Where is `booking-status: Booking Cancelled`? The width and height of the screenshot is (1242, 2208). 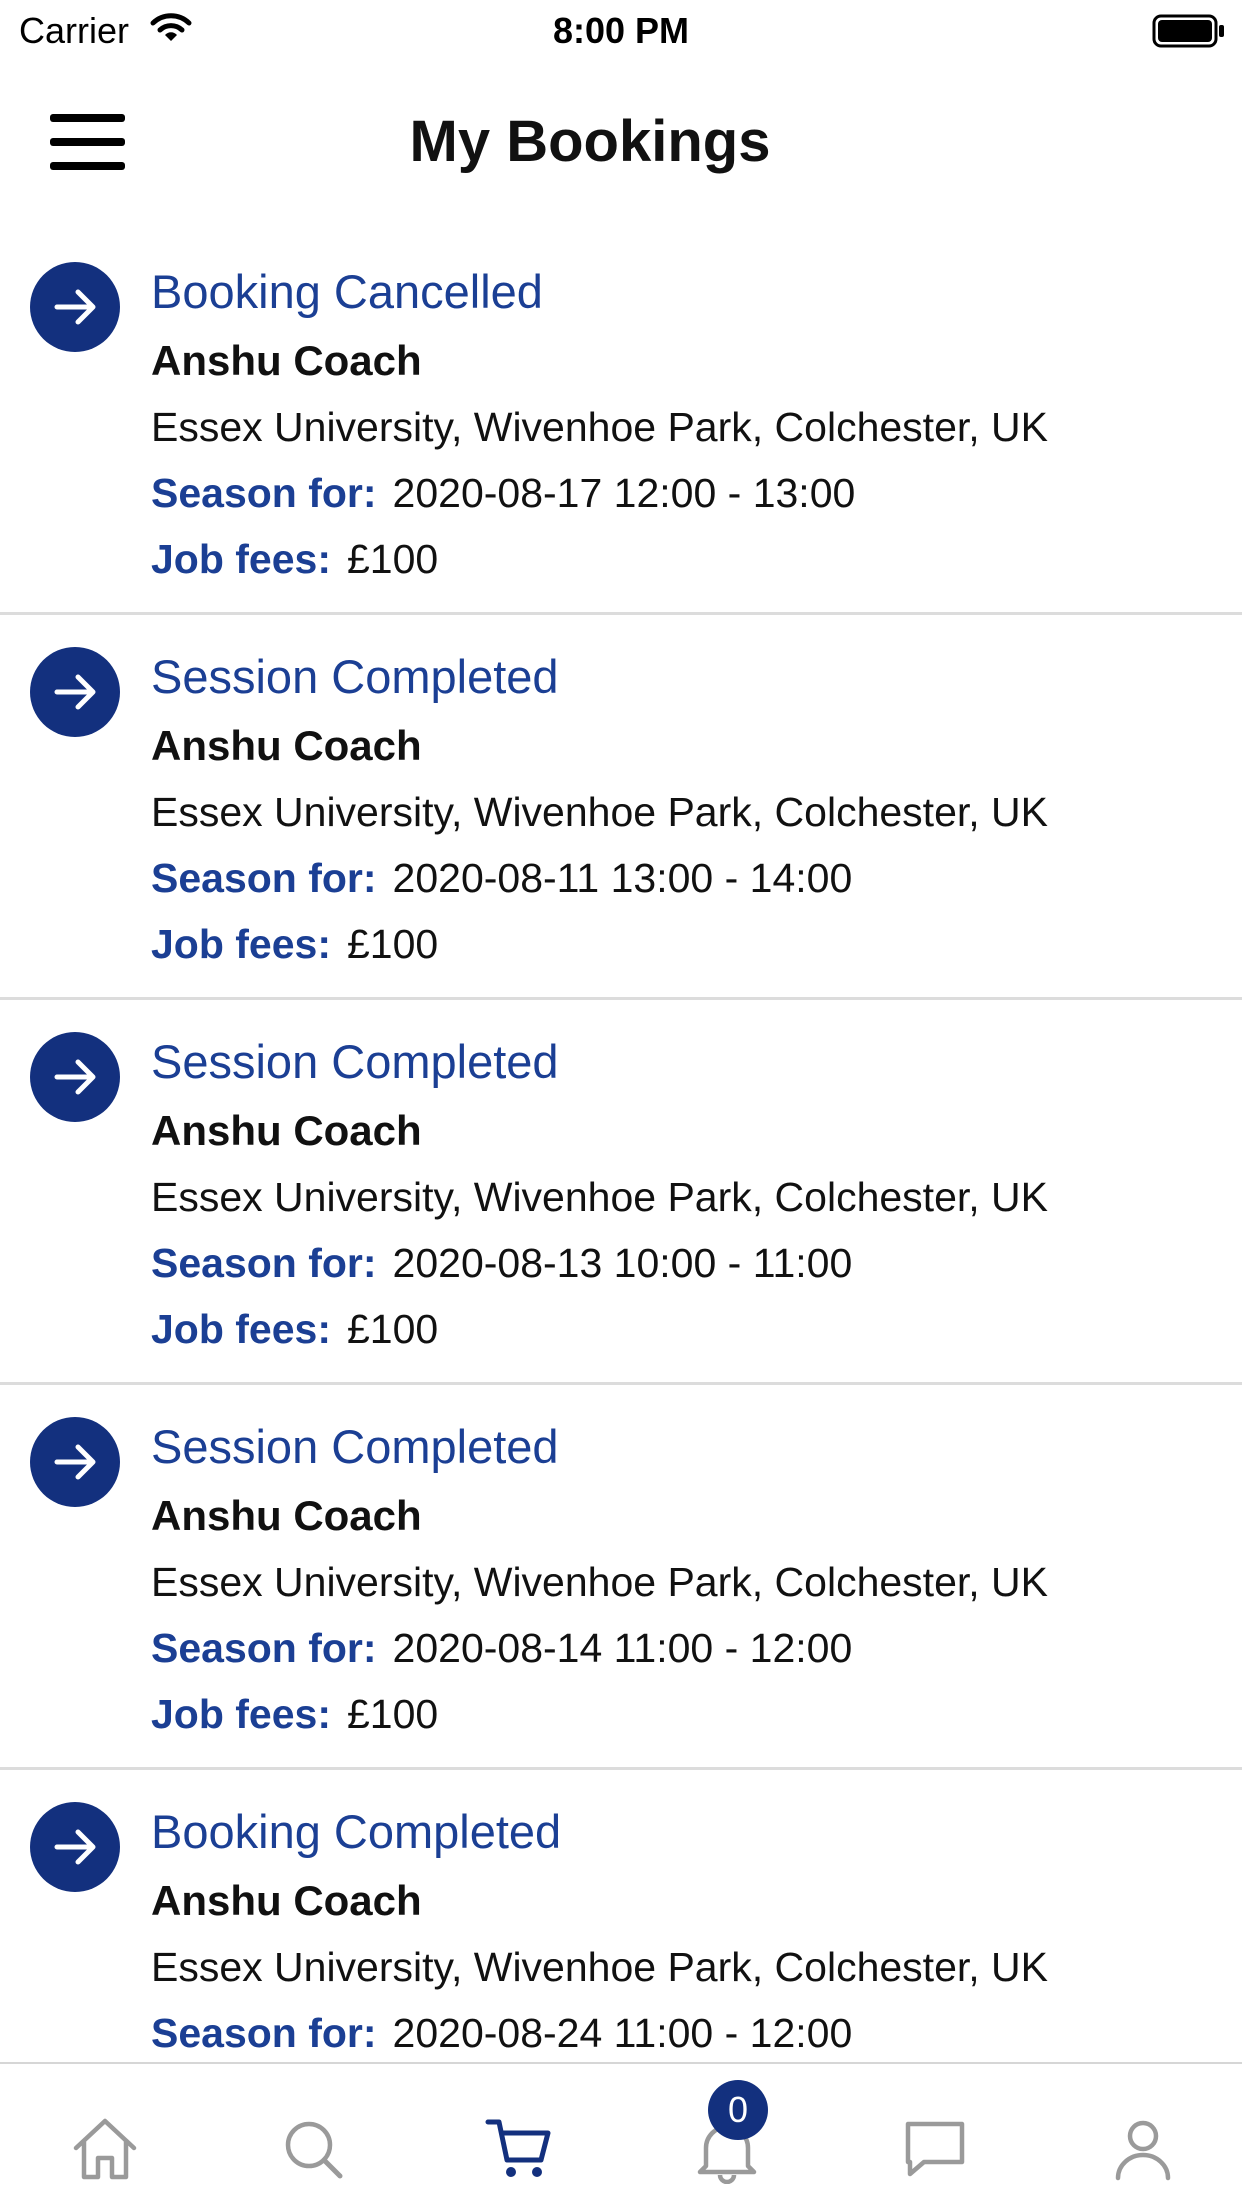
booking-status: Booking Cancelled is located at coordinates (347, 291).